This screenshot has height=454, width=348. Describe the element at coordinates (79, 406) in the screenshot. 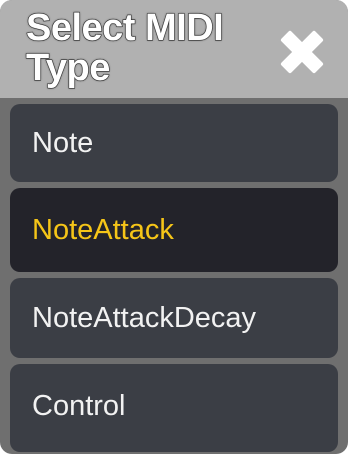

I see `option-label: Control` at that location.